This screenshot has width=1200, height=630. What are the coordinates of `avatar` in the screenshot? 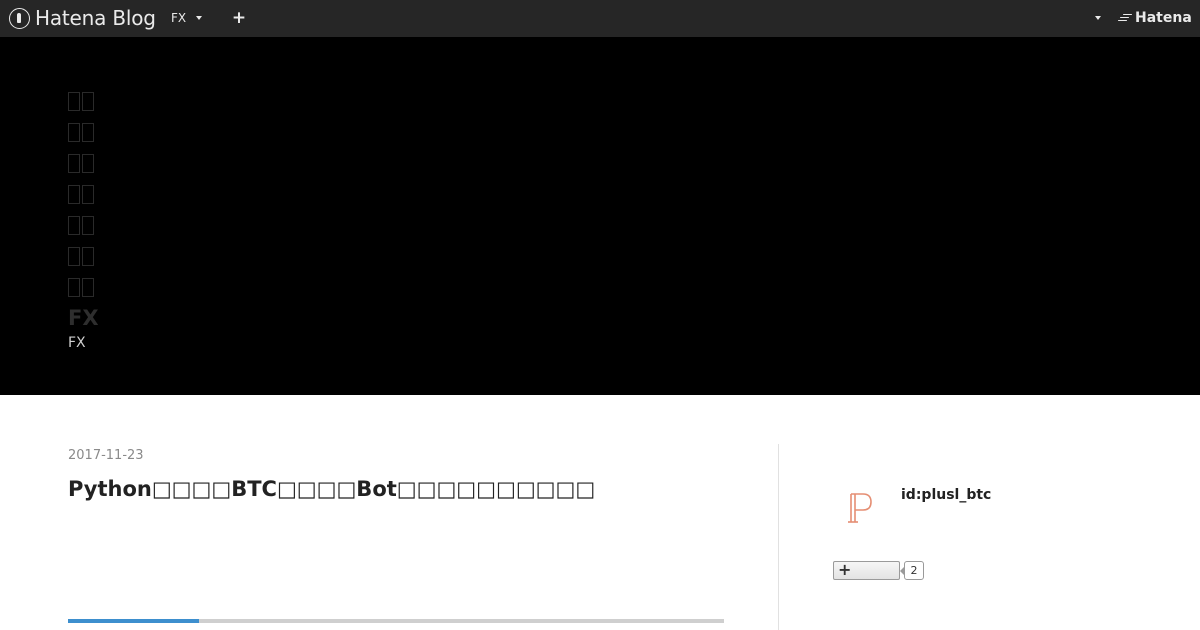 It's located at (859, 508).